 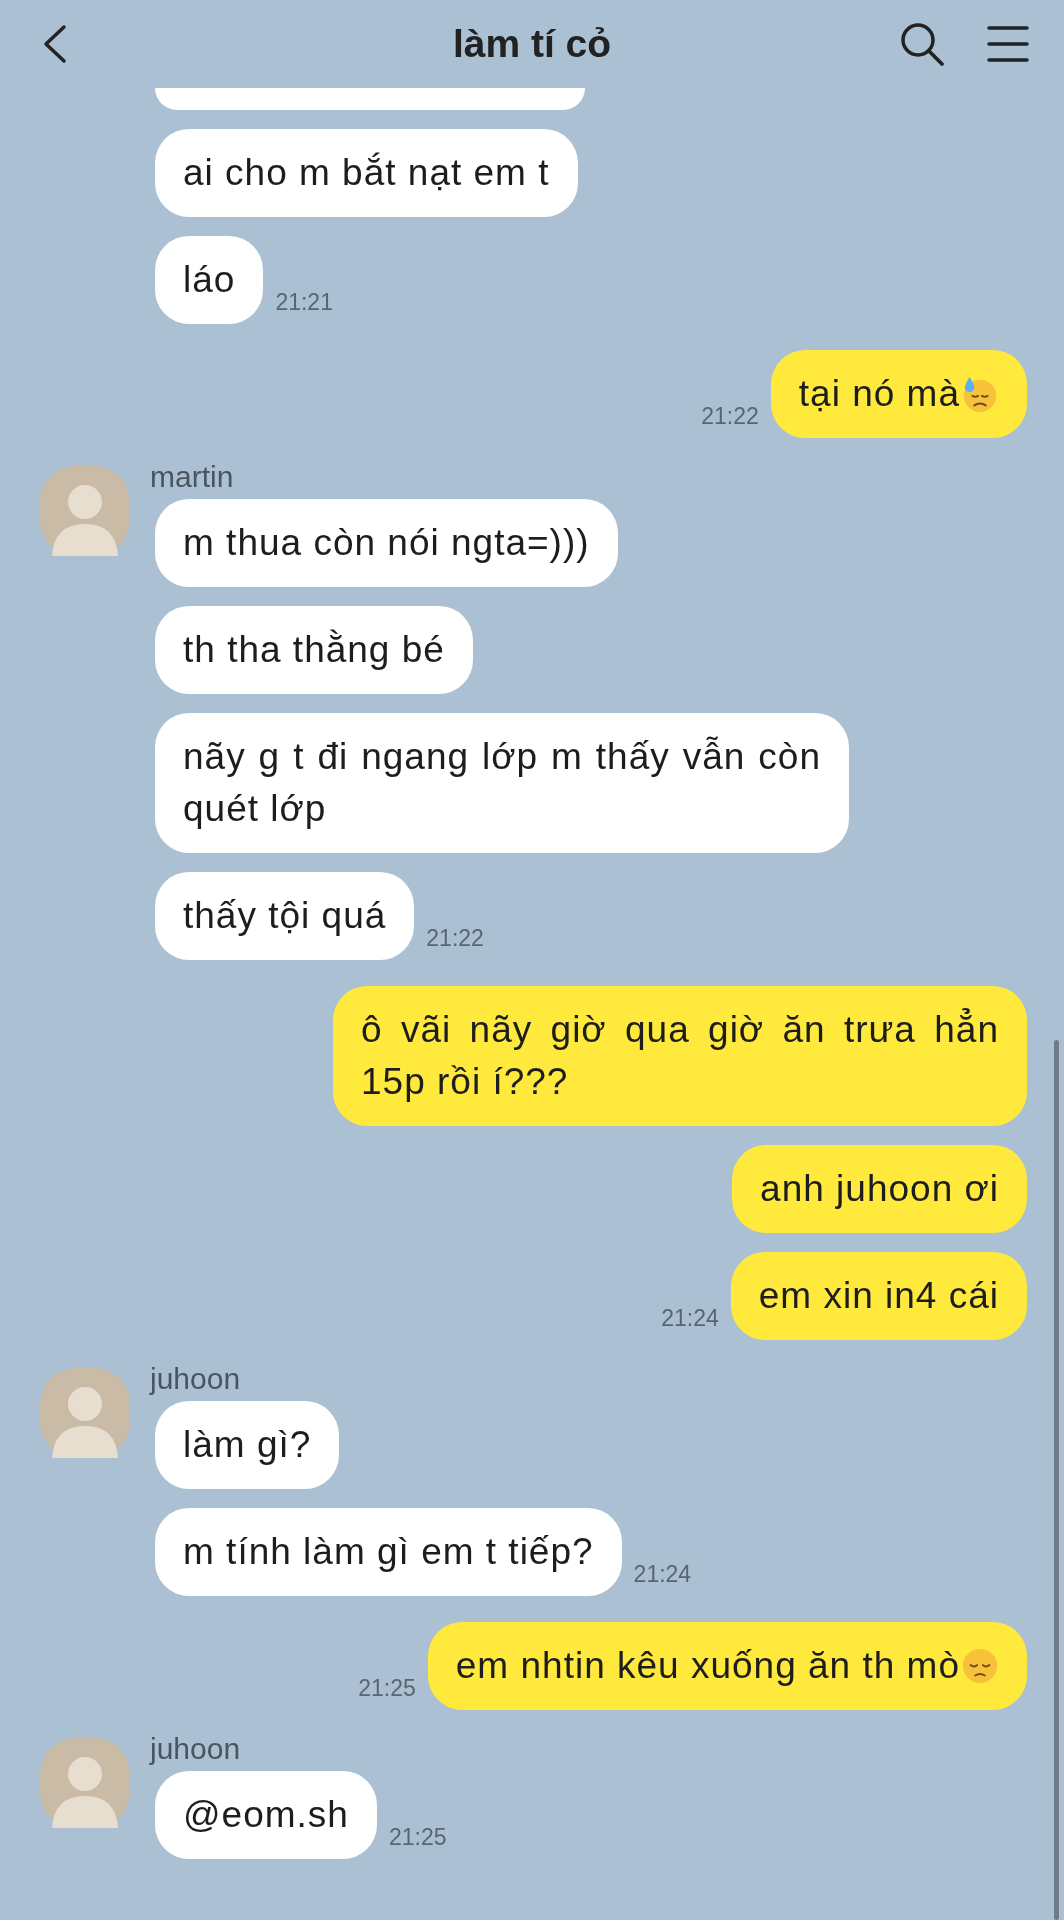 I want to click on message-text: em nhtin kêu xuống ăn th mò, so click(x=707, y=1666).